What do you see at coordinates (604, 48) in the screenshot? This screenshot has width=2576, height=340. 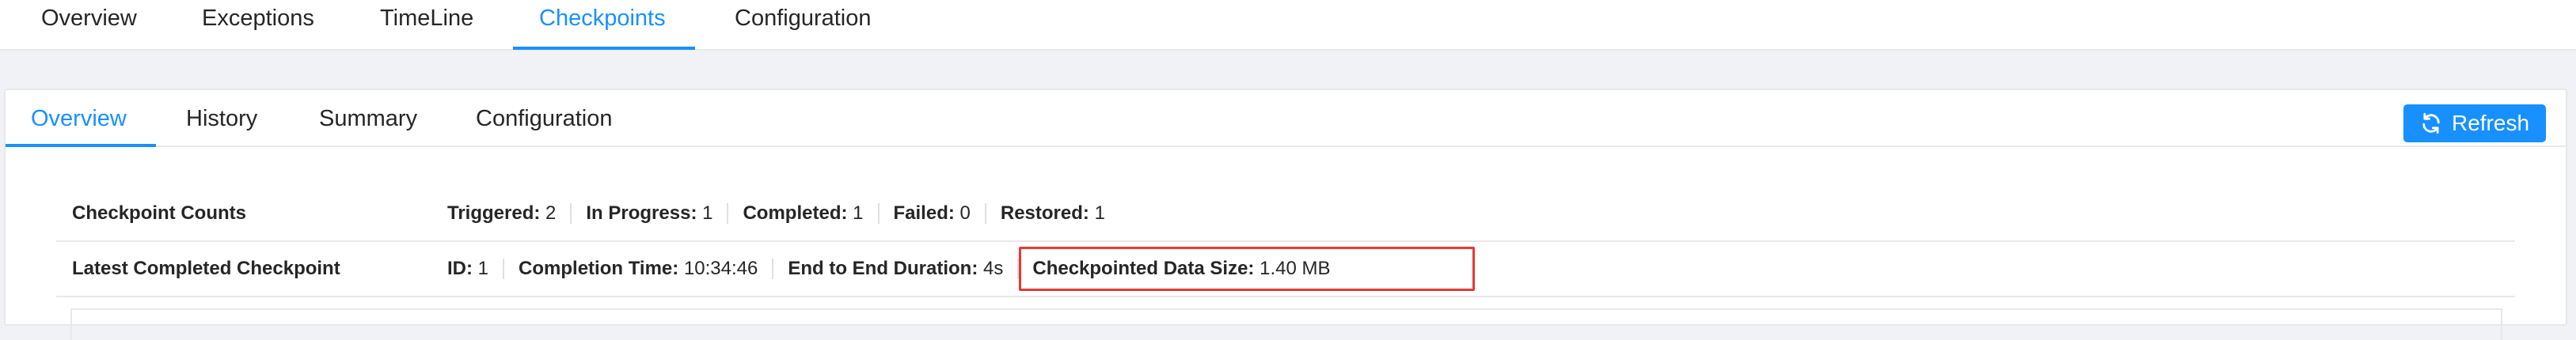 I see `active-tab-indicator` at bounding box center [604, 48].